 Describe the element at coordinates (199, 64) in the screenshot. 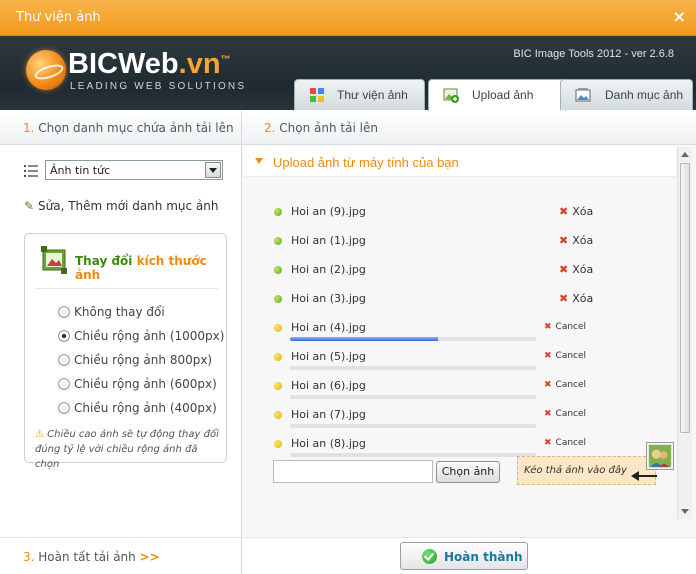

I see `brand-suffix: .vn` at that location.